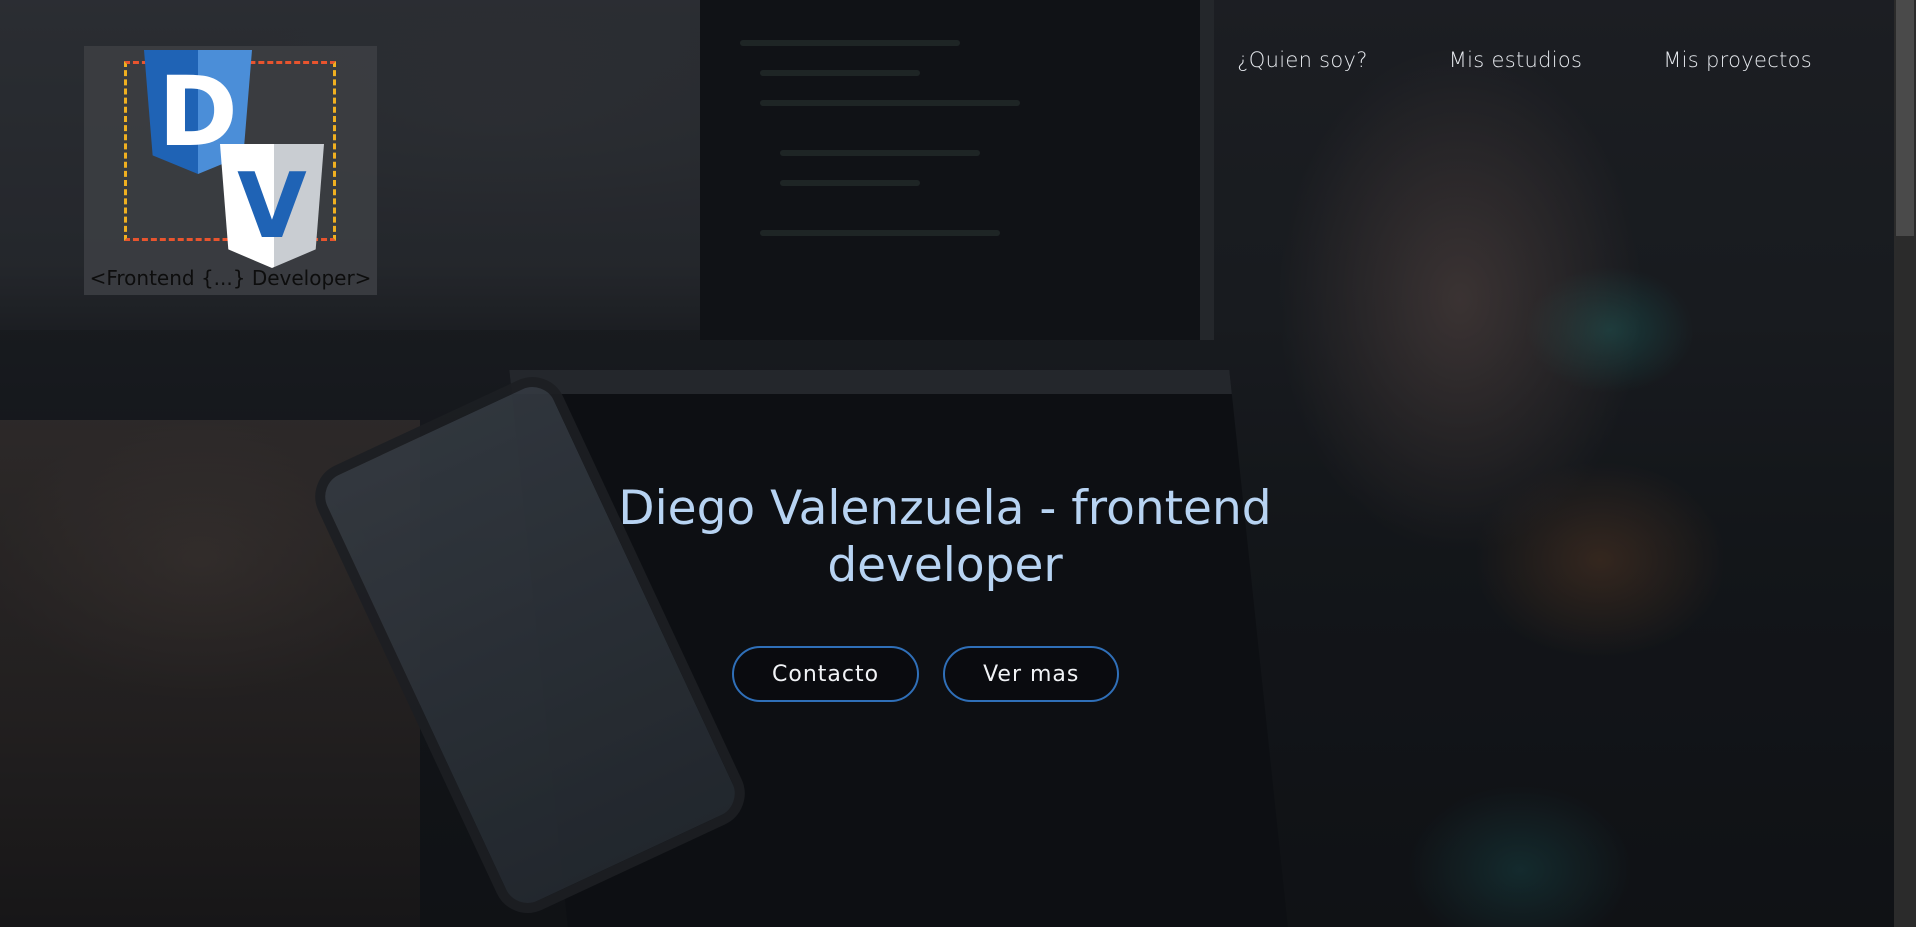  What do you see at coordinates (1905, 118) in the screenshot?
I see `scrollbar-thumb` at bounding box center [1905, 118].